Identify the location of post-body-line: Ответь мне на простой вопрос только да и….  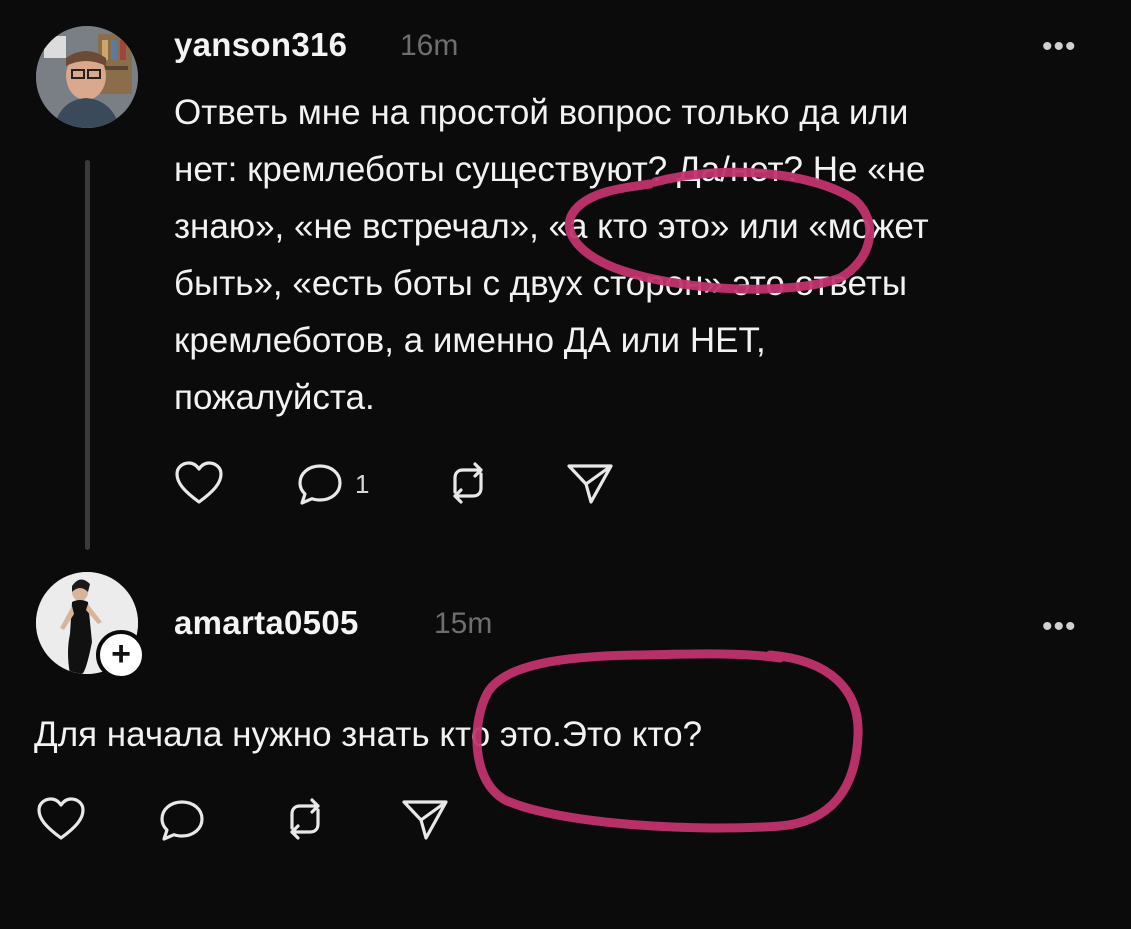
(541, 112).